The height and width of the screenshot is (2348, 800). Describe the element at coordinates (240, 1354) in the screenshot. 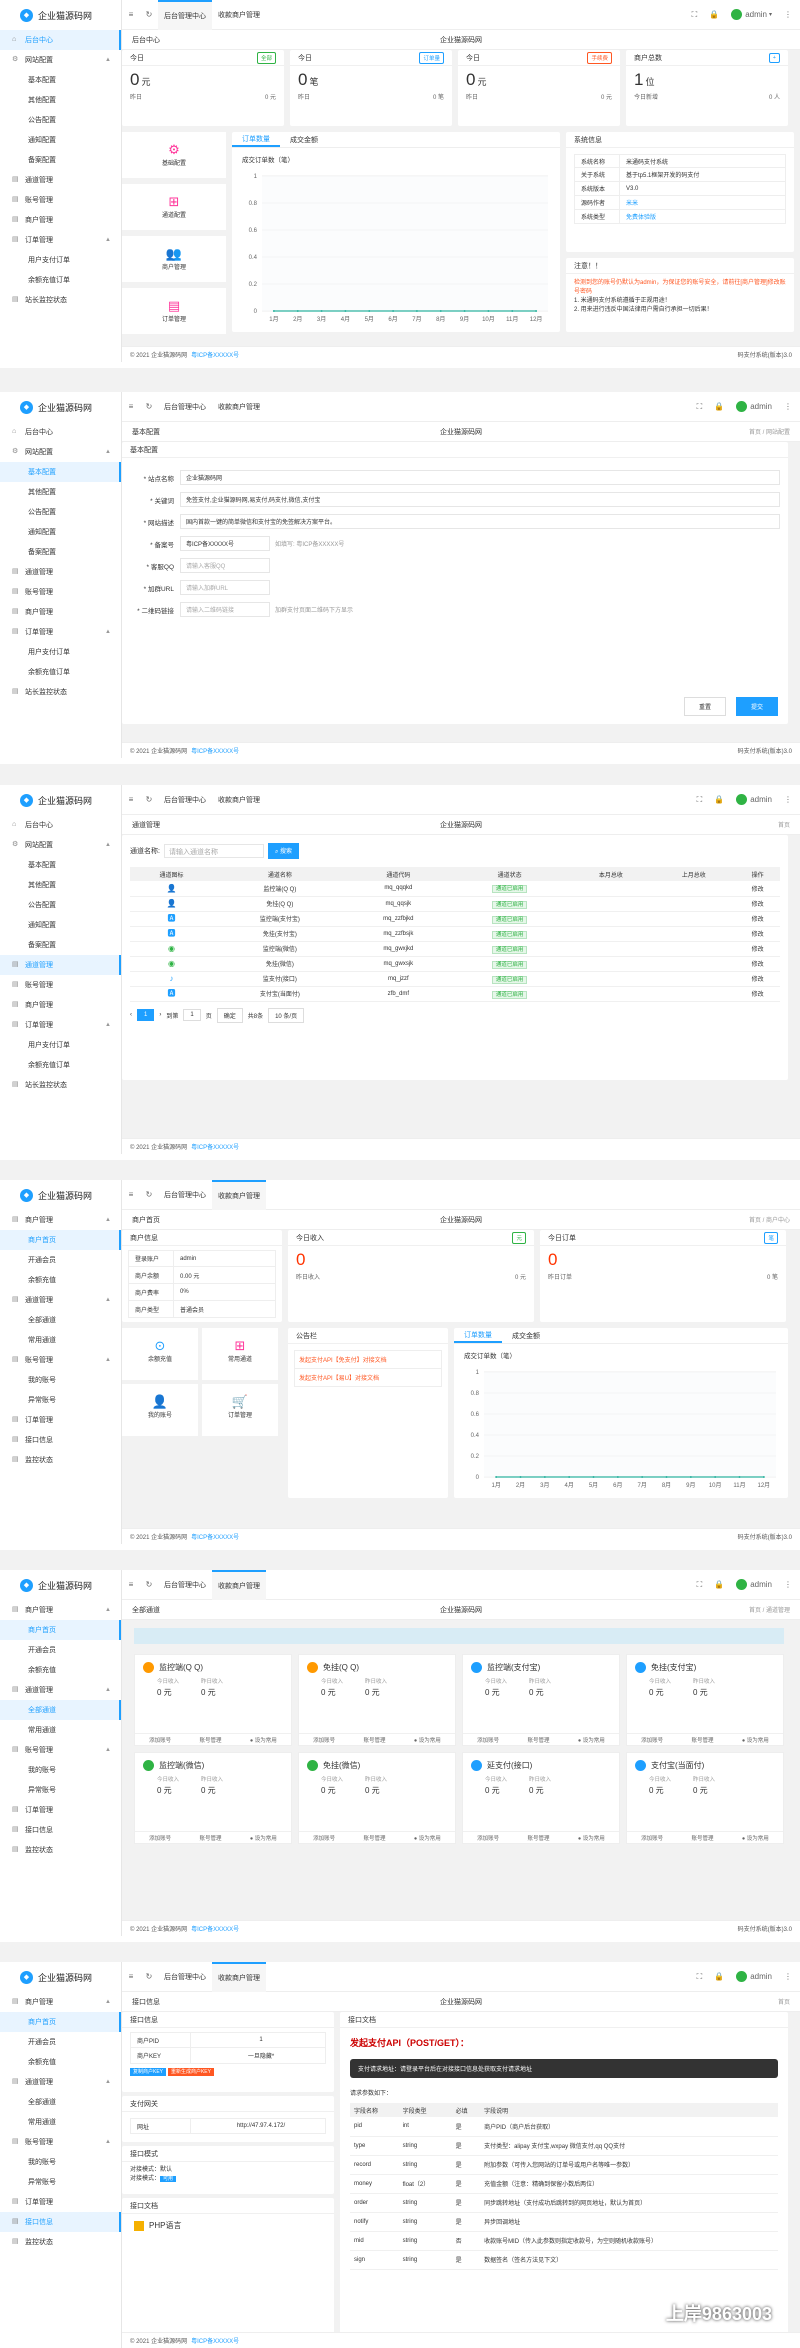

I see `quick-link: ⊞ 常用通道` at that location.